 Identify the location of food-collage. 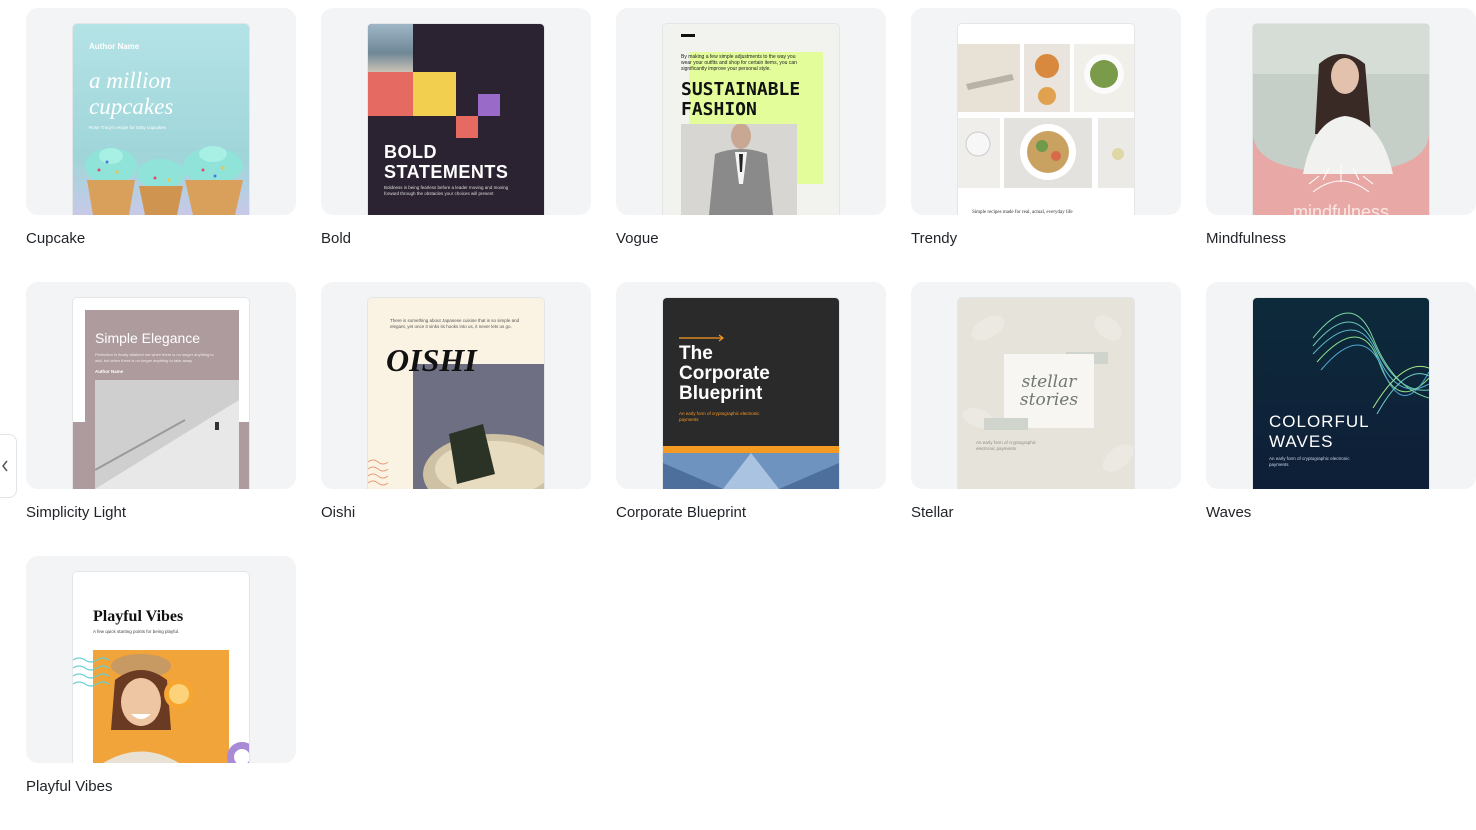
(1046, 116).